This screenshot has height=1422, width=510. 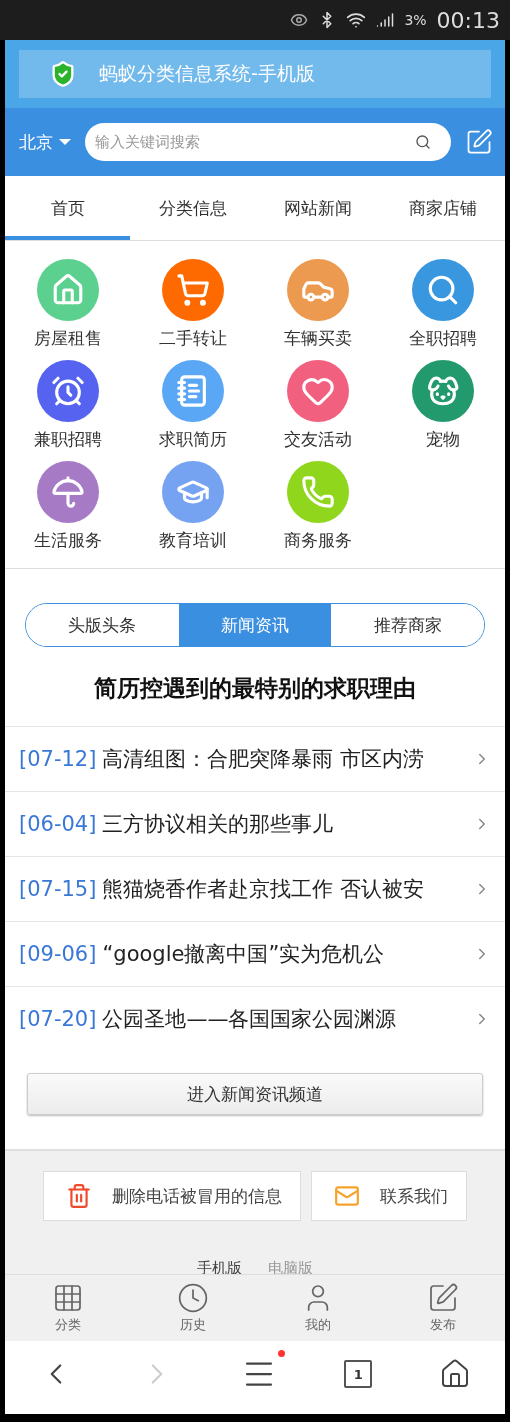 I want to click on news-title: 公园圣地——各国国家公园渊源, so click(x=284, y=1019).